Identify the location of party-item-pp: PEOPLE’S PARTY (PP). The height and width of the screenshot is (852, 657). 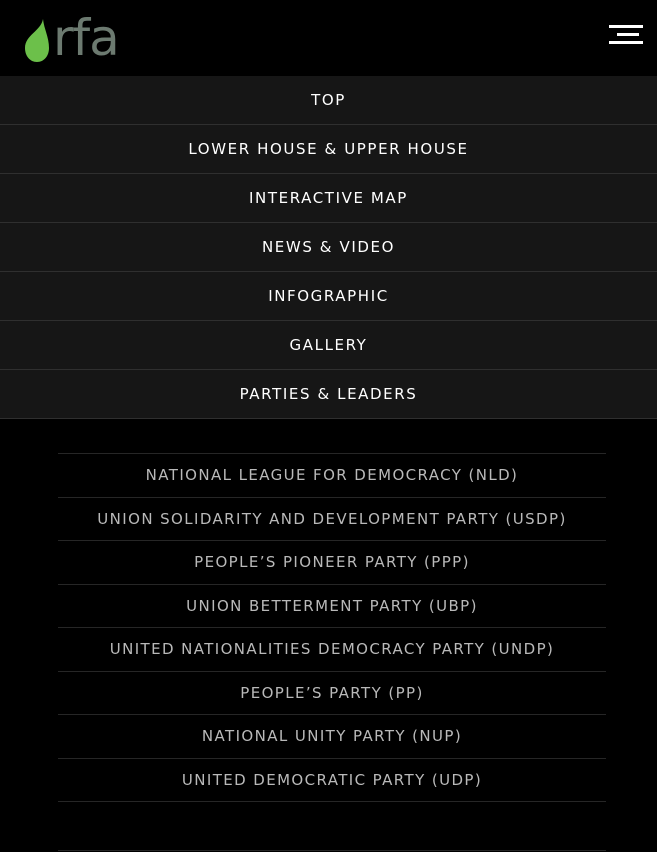
(332, 693).